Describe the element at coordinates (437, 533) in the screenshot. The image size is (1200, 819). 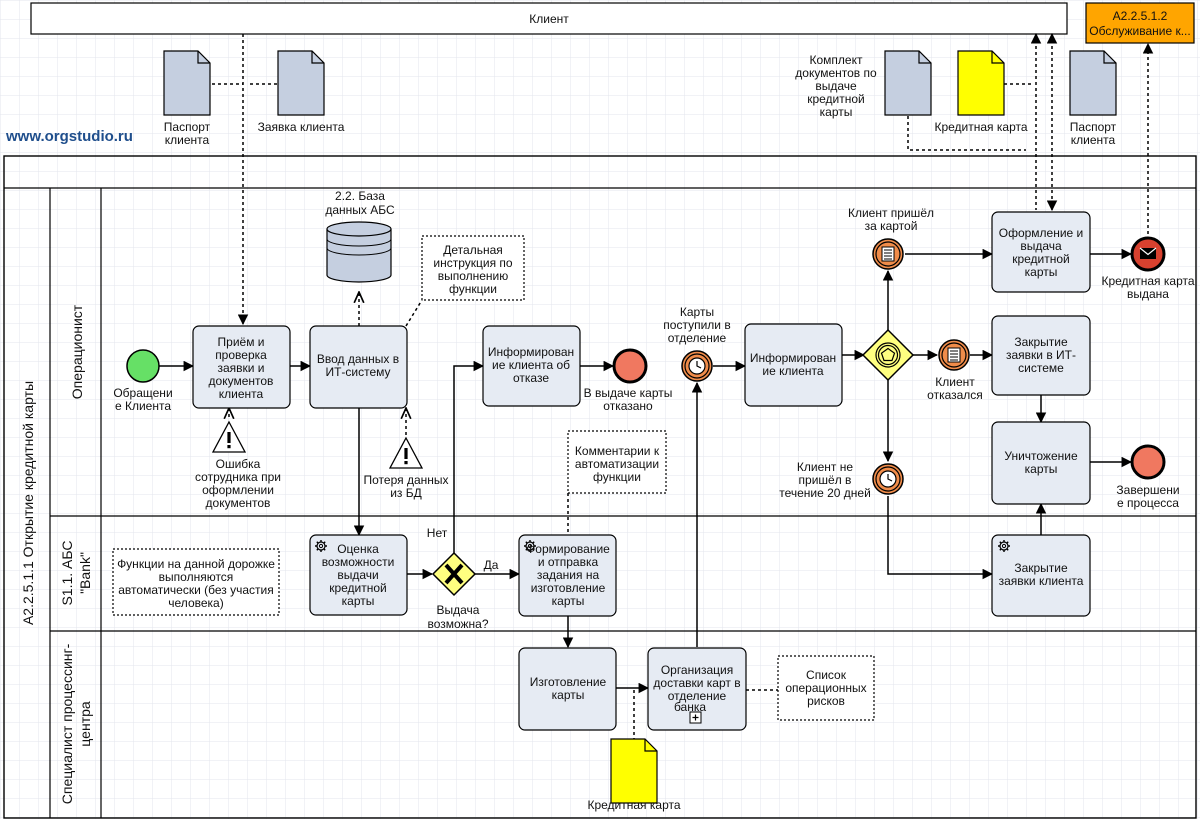
I see `gateway-no-label: Нет` at that location.